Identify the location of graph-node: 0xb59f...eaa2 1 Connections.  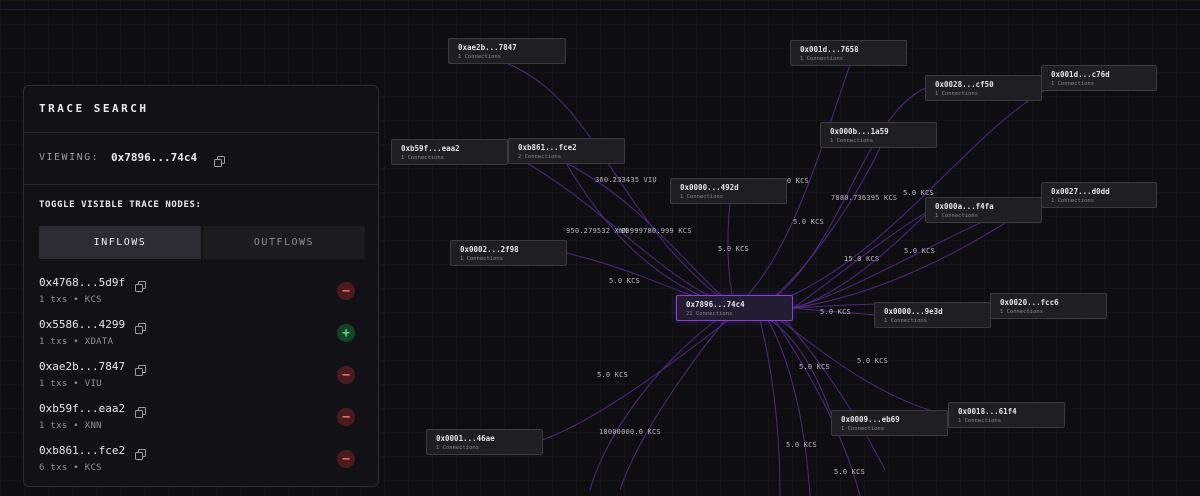
(449, 152).